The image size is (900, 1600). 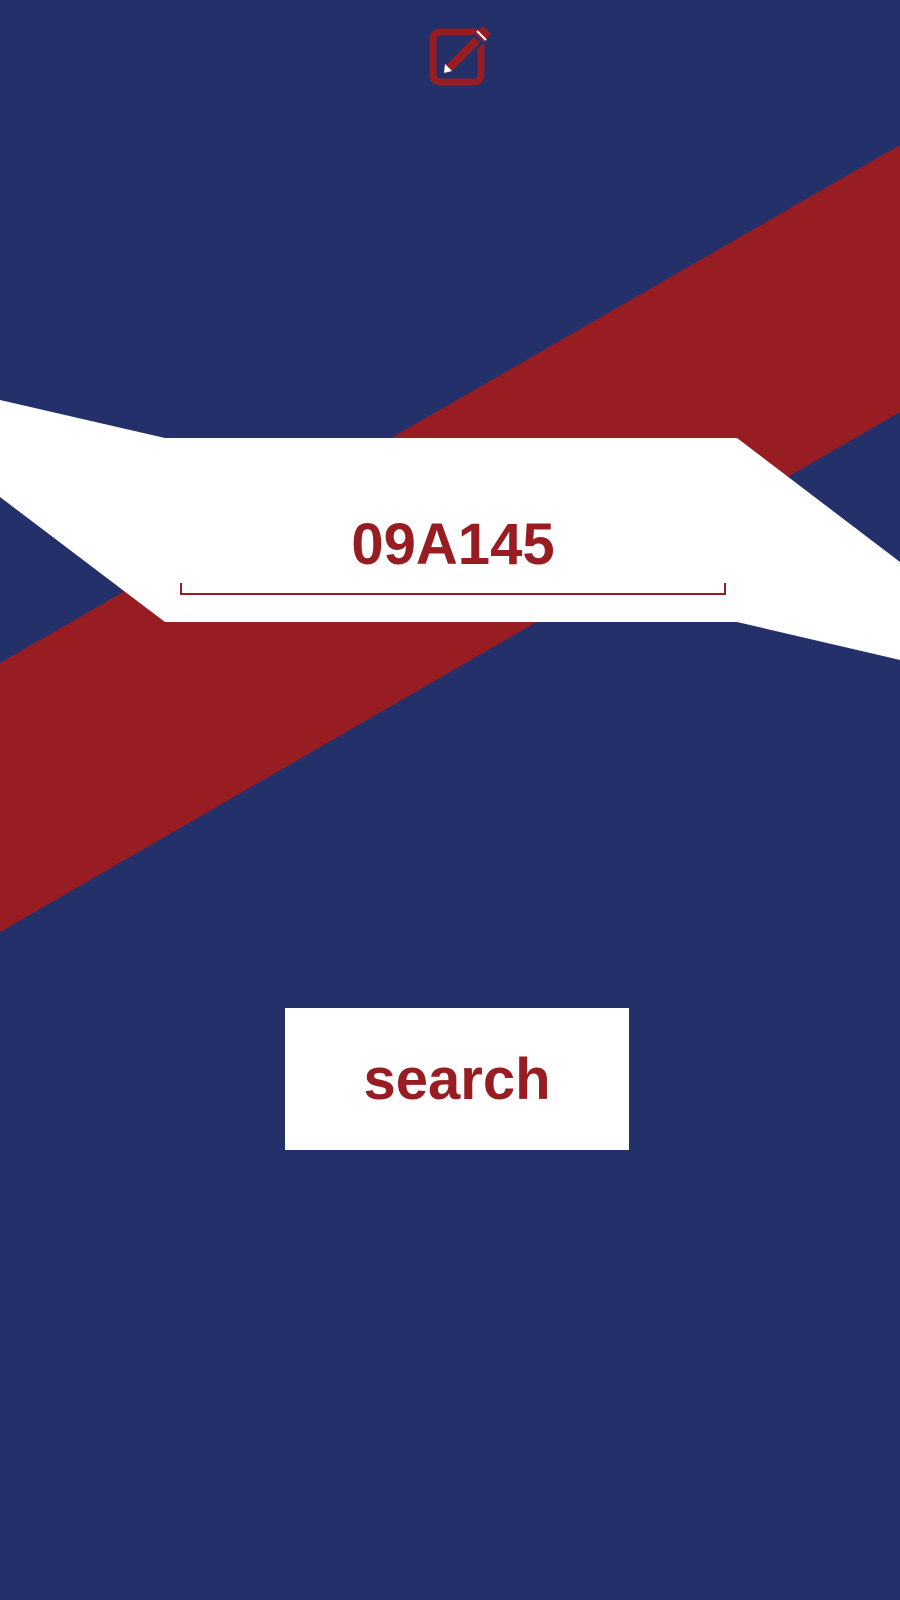 I want to click on code-input, so click(x=453, y=544).